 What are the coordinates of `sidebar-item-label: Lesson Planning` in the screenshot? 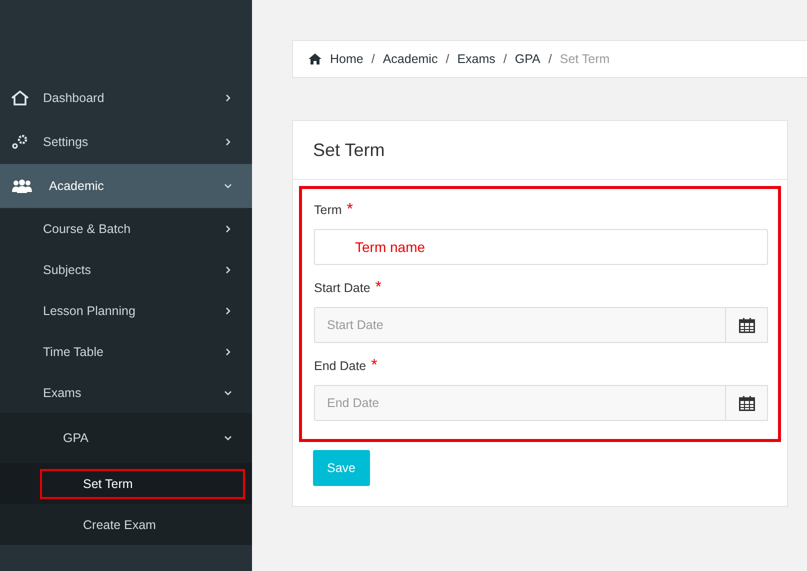 It's located at (89, 311).